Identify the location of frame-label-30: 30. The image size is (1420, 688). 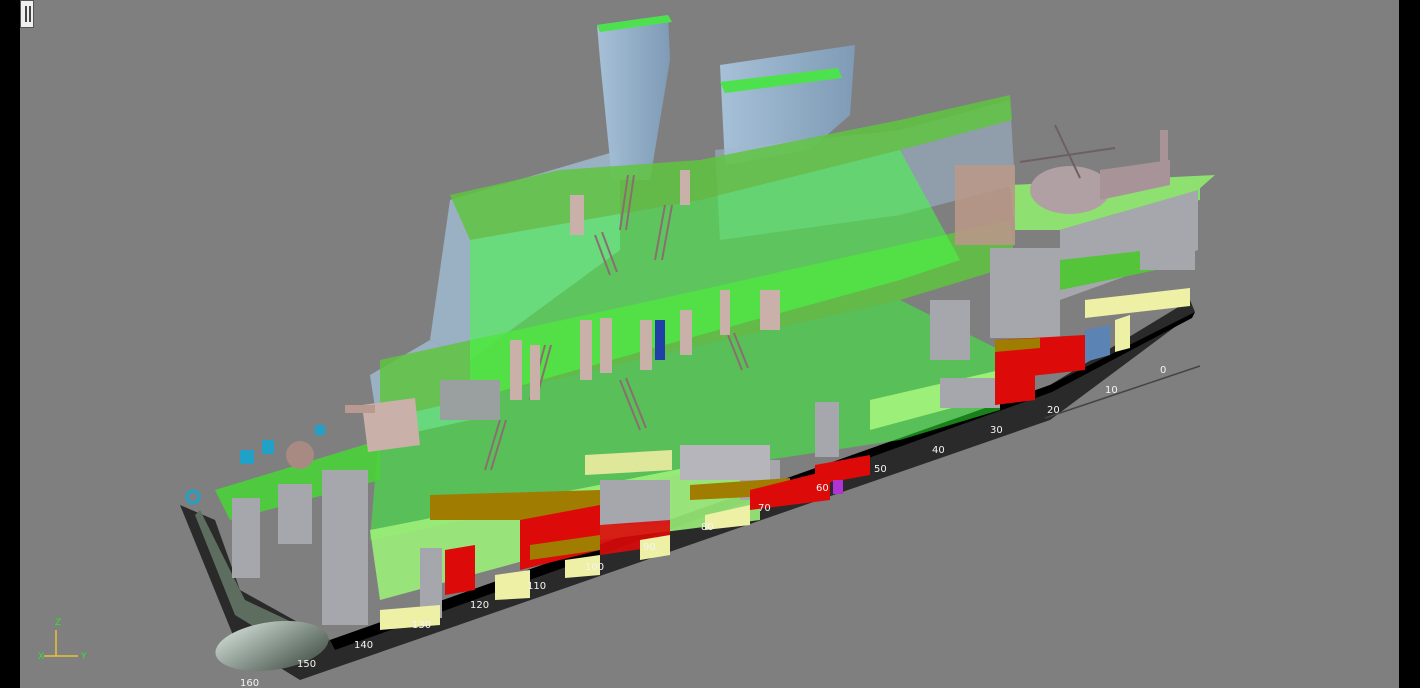
(996, 430).